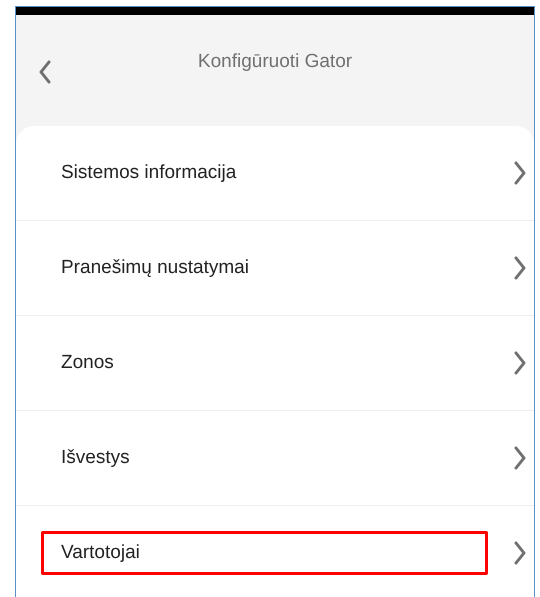 The height and width of the screenshot is (597, 540). I want to click on back-icon, so click(45, 72).